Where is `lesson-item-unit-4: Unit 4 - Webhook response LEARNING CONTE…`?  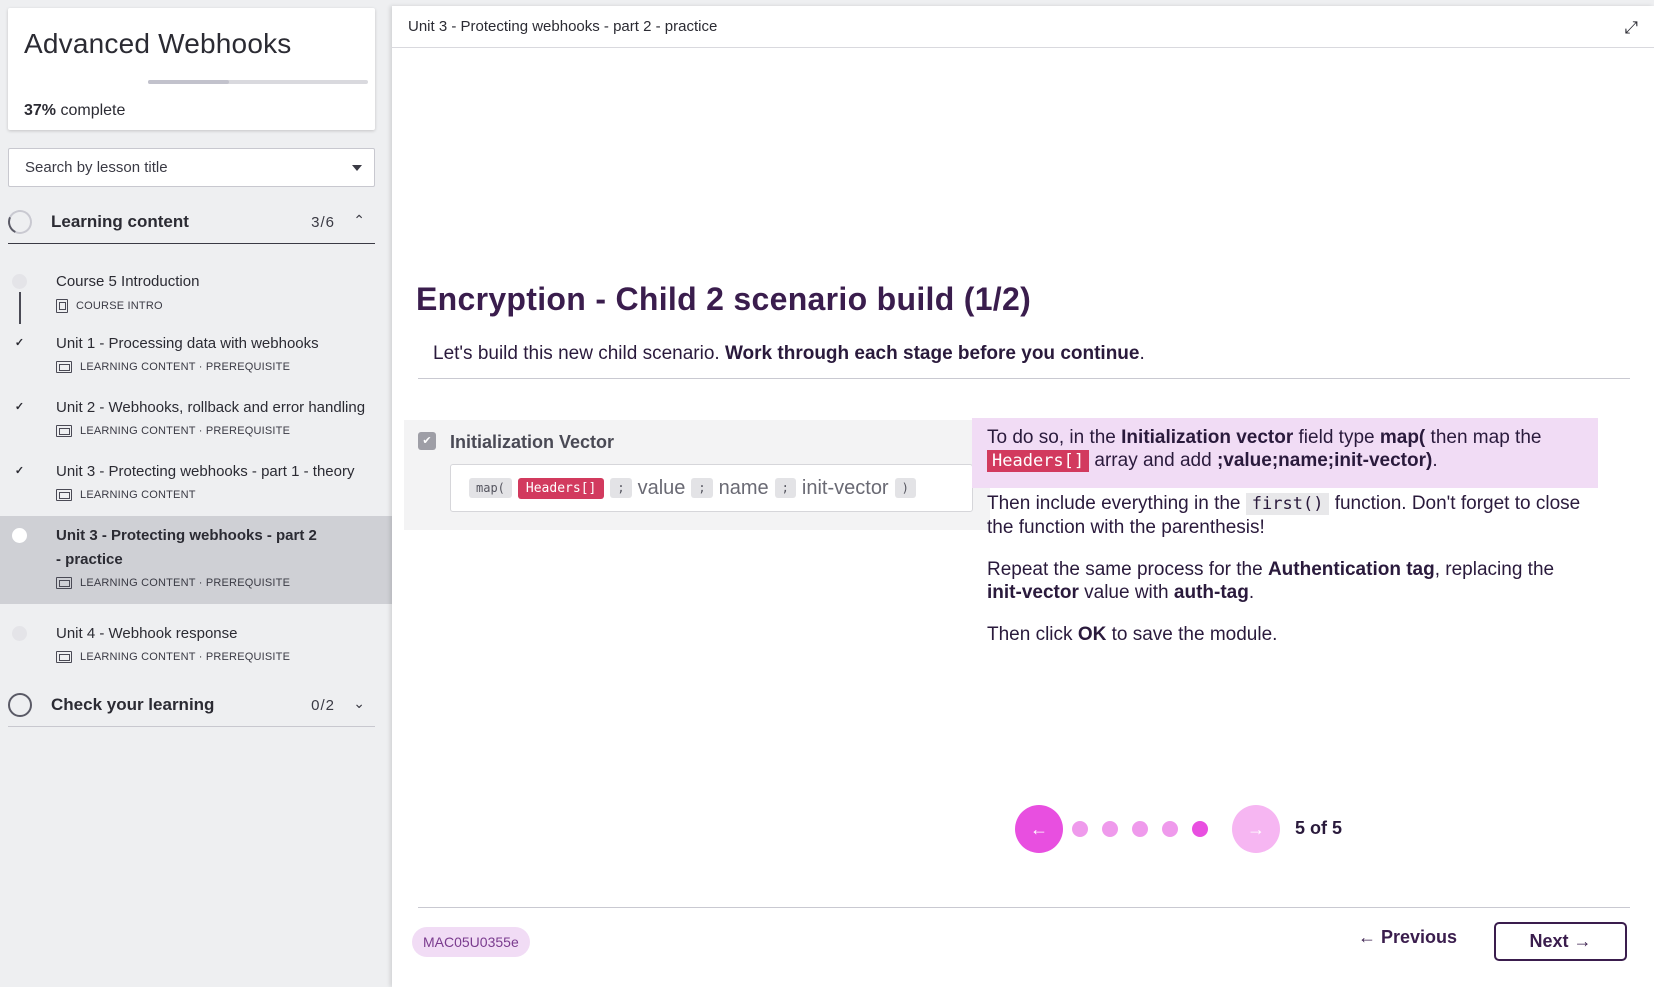
lesson-item-unit-4: Unit 4 - Webhook response LEARNING CONTE… is located at coordinates (196, 646).